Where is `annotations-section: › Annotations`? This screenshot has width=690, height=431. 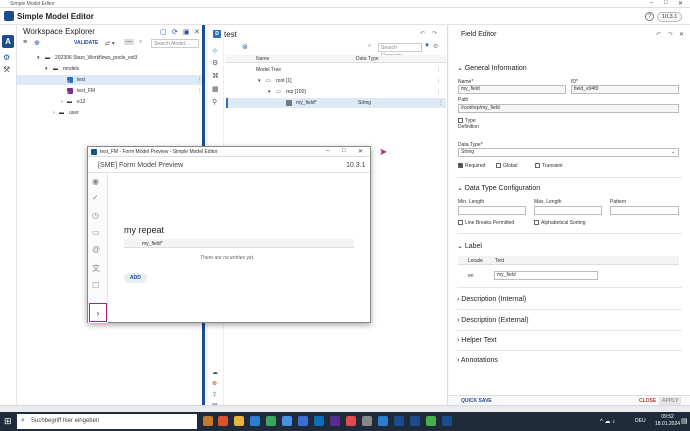
annotations-section: › Annotations is located at coordinates (477, 360).